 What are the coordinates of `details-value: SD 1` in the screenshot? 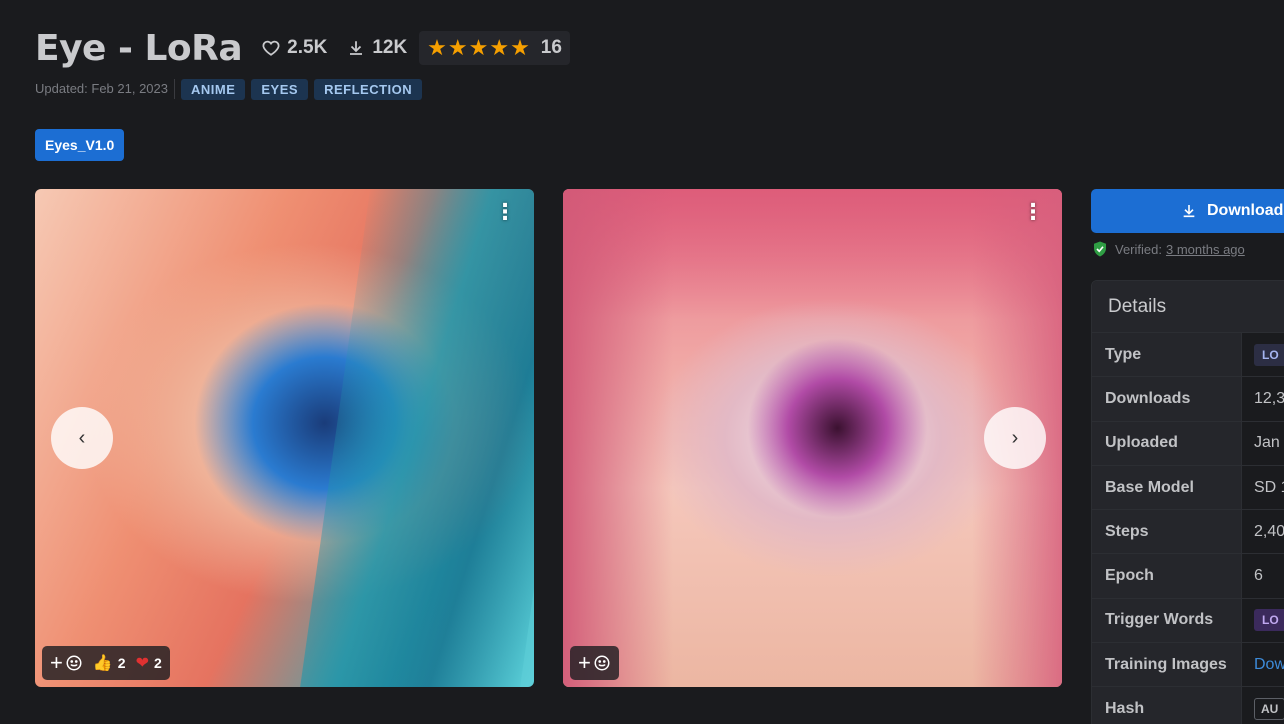 It's located at (1269, 487).